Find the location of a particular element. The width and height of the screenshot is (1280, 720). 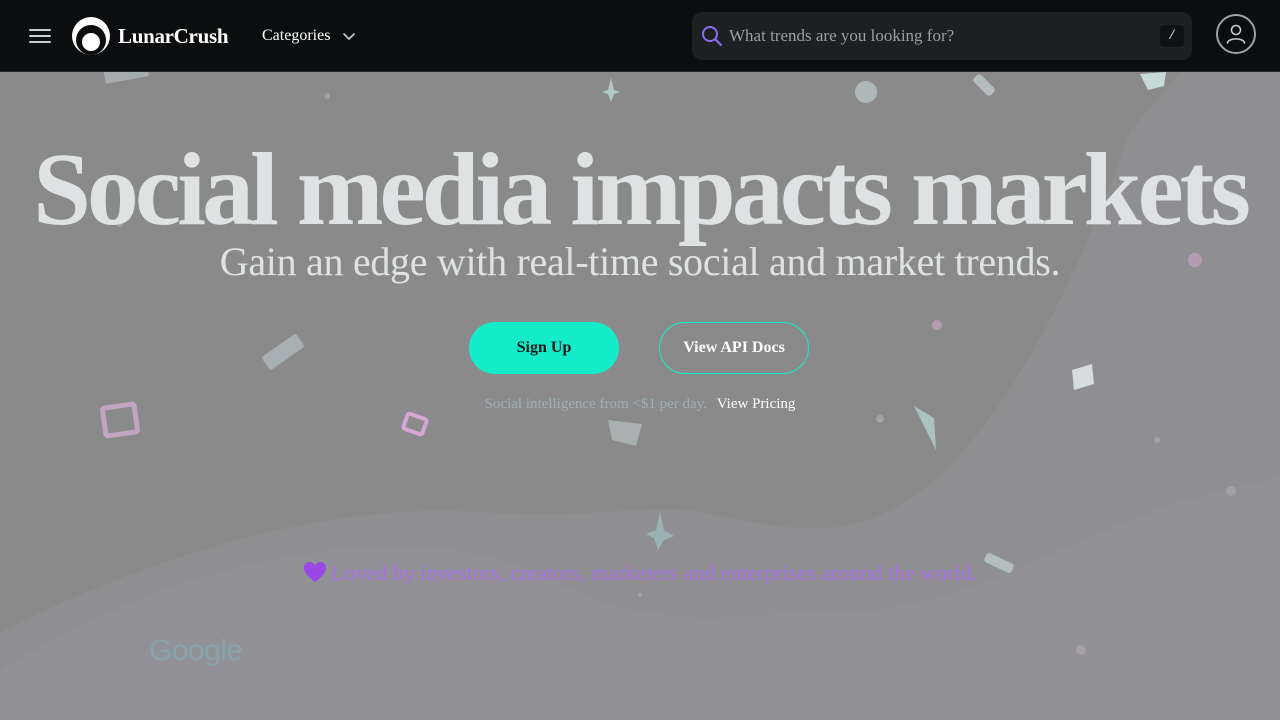

top-navigation-bar: LunarCrush Categories / is located at coordinates (640, 36).